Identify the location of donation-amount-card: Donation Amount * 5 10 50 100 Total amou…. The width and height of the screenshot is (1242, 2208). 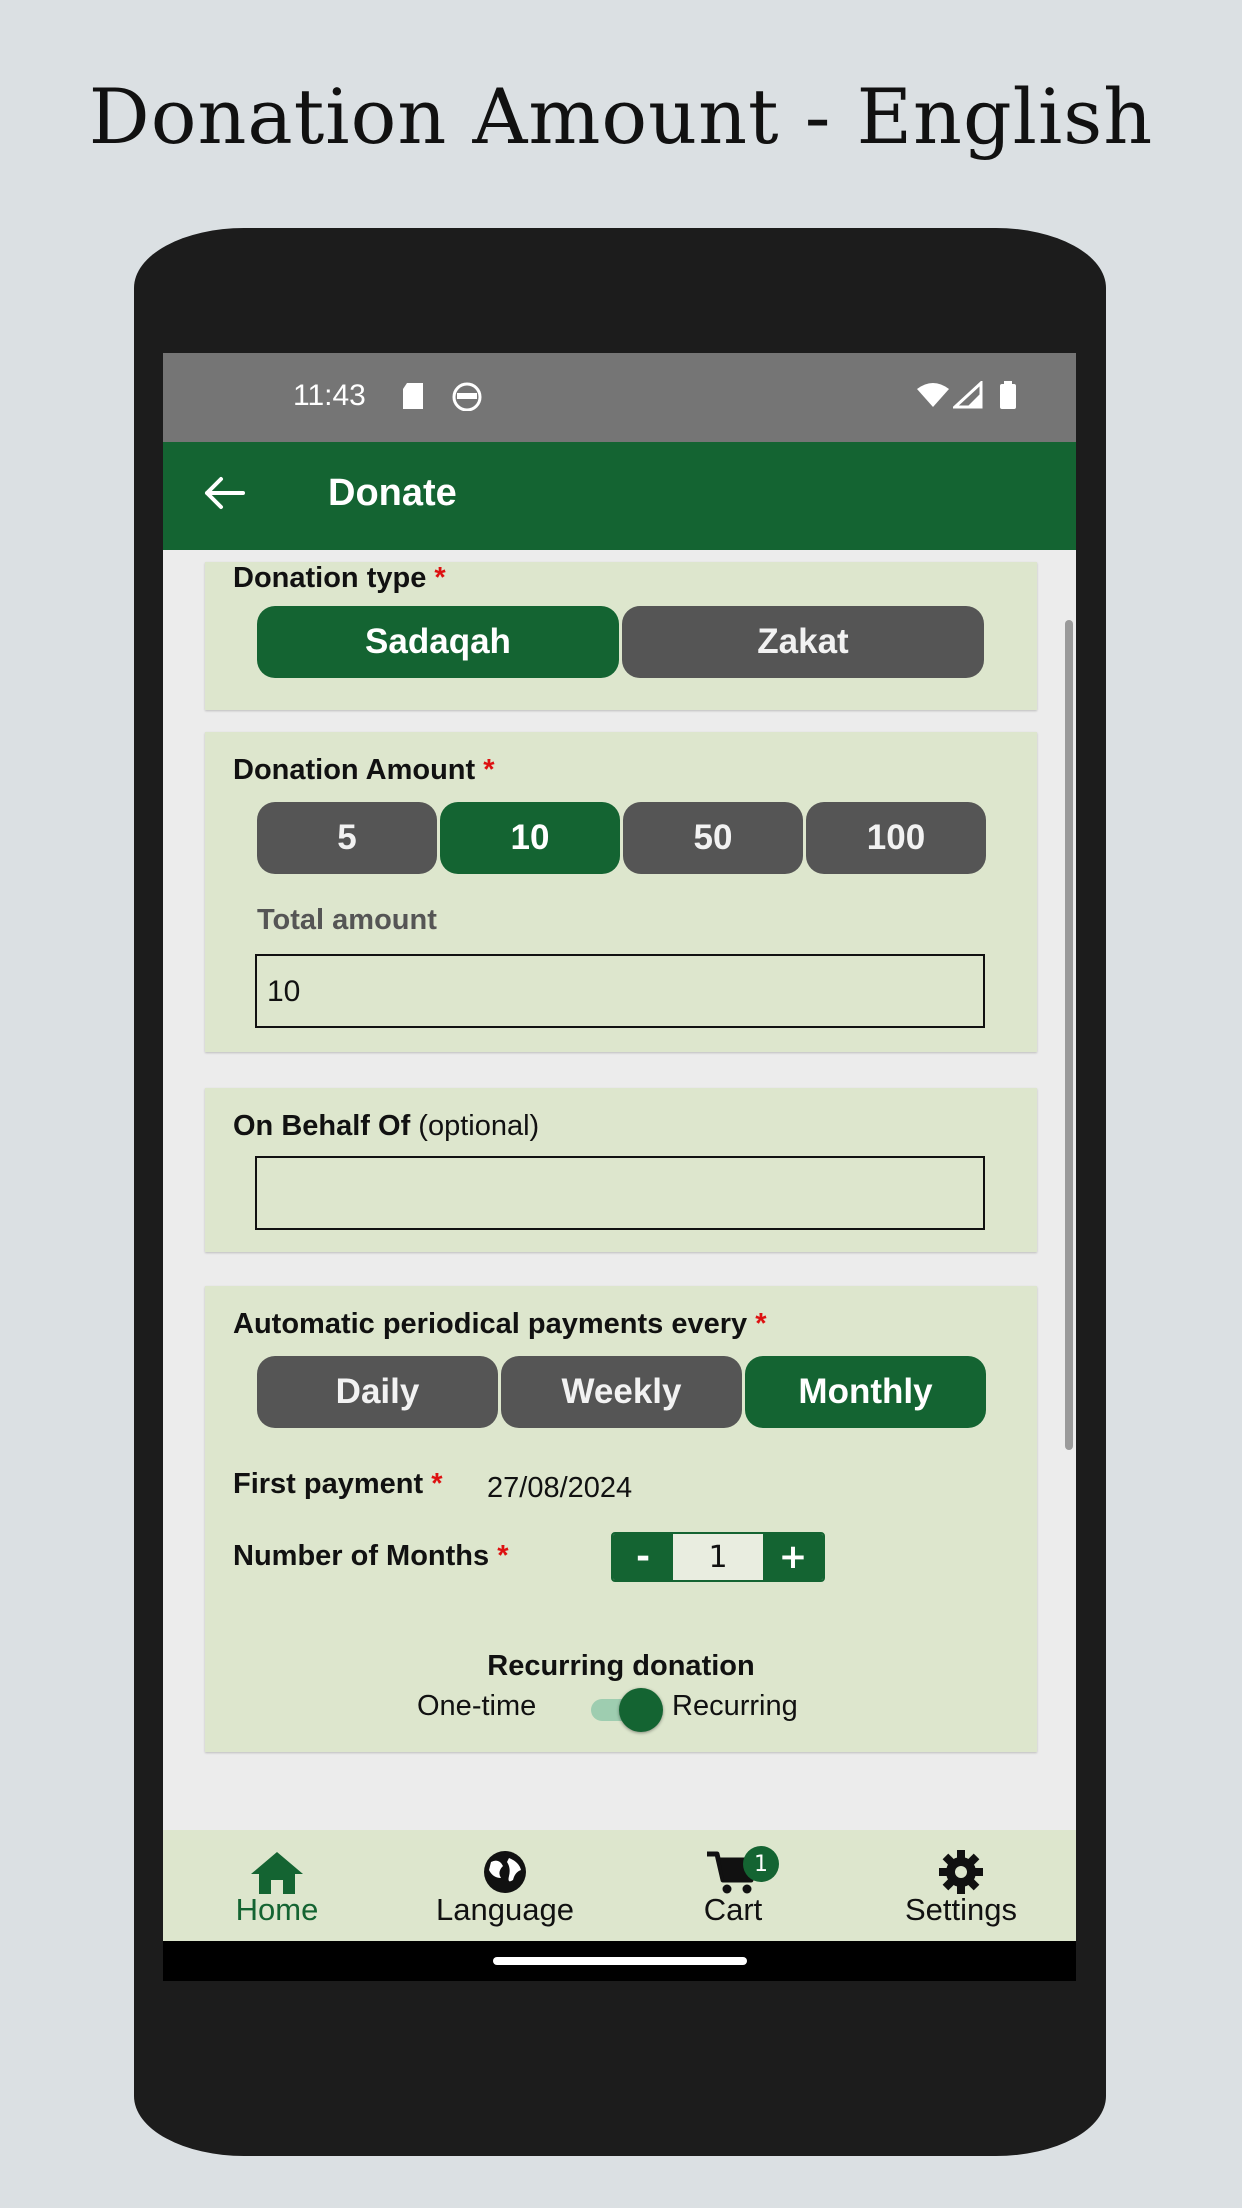
(621, 892).